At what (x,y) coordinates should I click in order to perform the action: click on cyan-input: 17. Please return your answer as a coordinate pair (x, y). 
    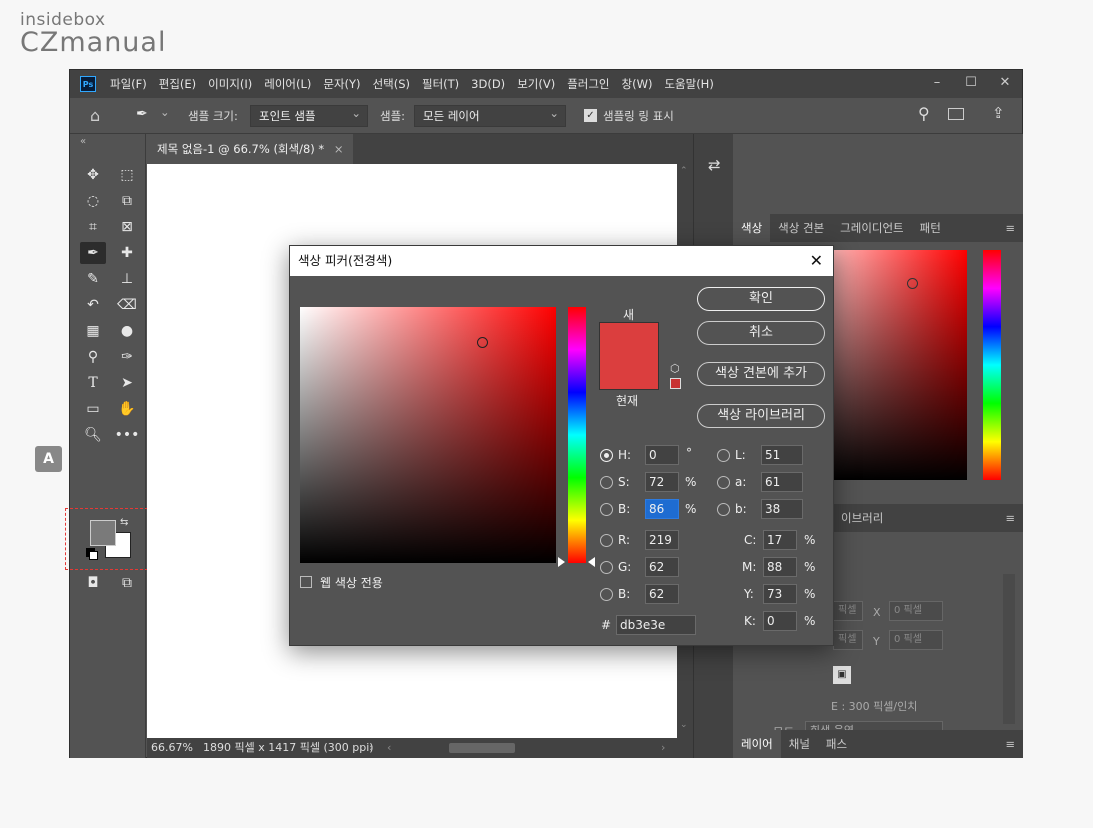
    Looking at the image, I should click on (780, 540).